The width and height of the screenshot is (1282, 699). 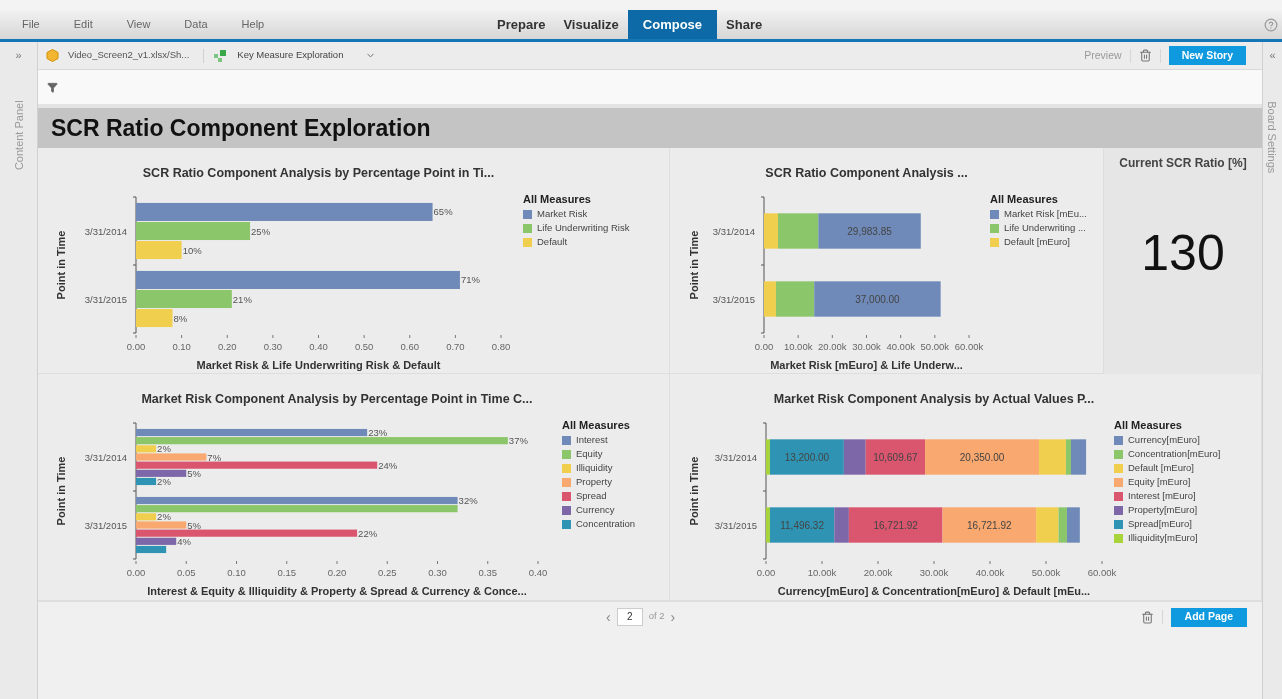 I want to click on legend-label: Concentration[mEuro], so click(x=1174, y=454).